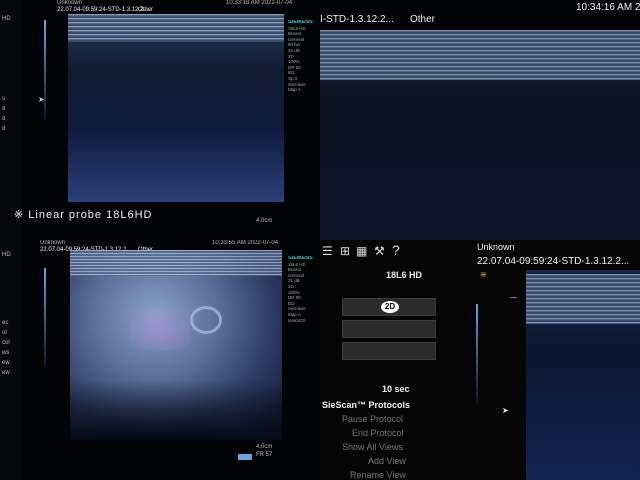 The height and width of the screenshot is (480, 640). Describe the element at coordinates (259, 3) in the screenshot. I see `timestamp: 10:33:18 AM 2022-07-04` at that location.